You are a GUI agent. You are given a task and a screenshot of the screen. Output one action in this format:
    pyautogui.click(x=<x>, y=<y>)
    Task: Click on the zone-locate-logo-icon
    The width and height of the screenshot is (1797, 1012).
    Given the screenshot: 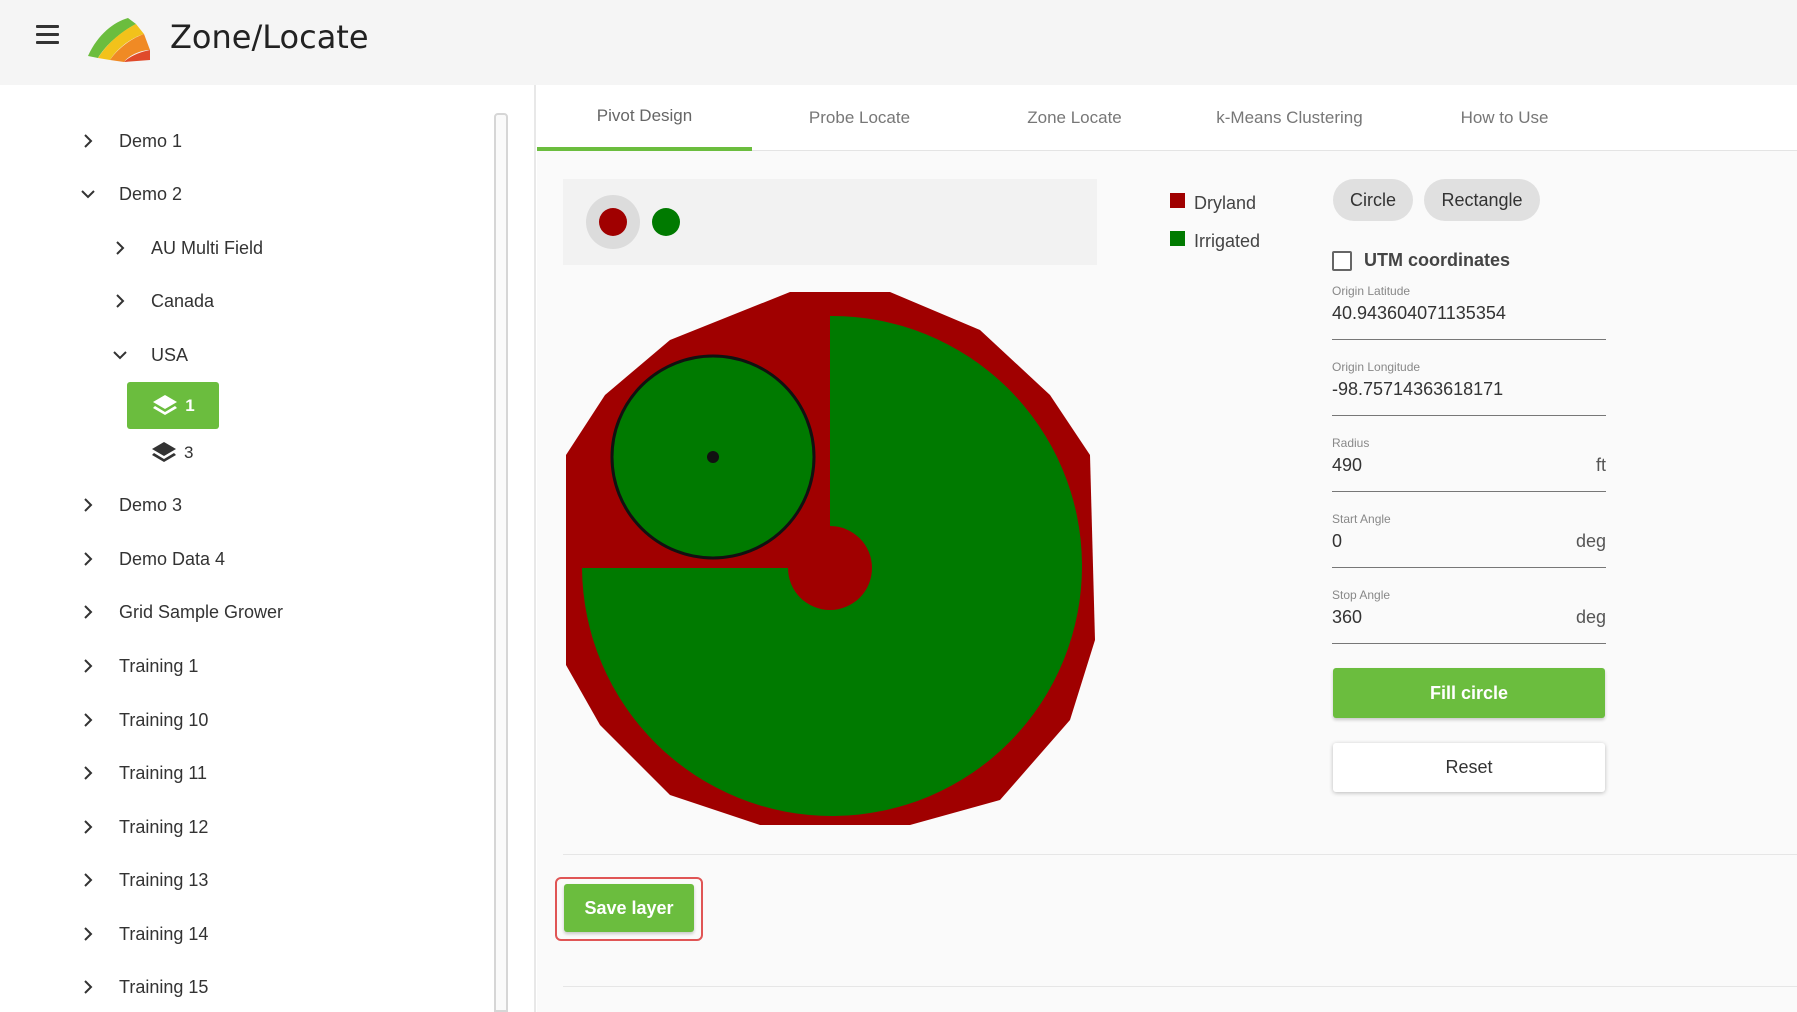 What is the action you would take?
    pyautogui.click(x=119, y=40)
    